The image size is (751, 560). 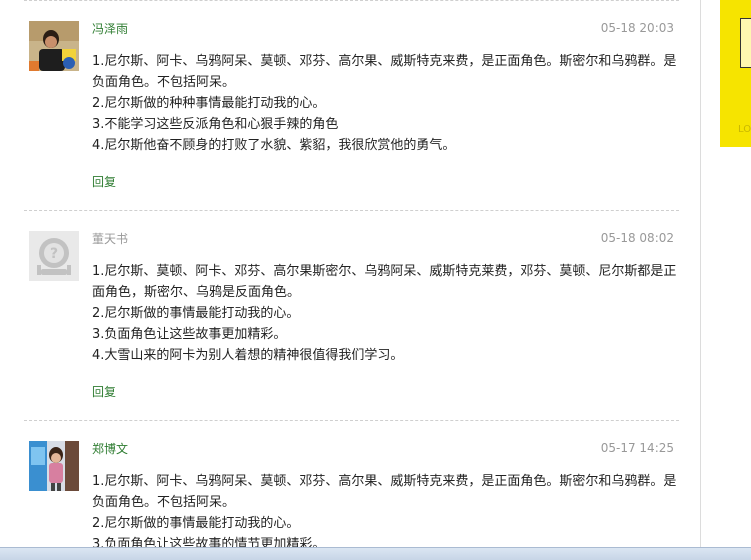 I want to click on timestamp: 05-18 08:02, so click(x=637, y=238).